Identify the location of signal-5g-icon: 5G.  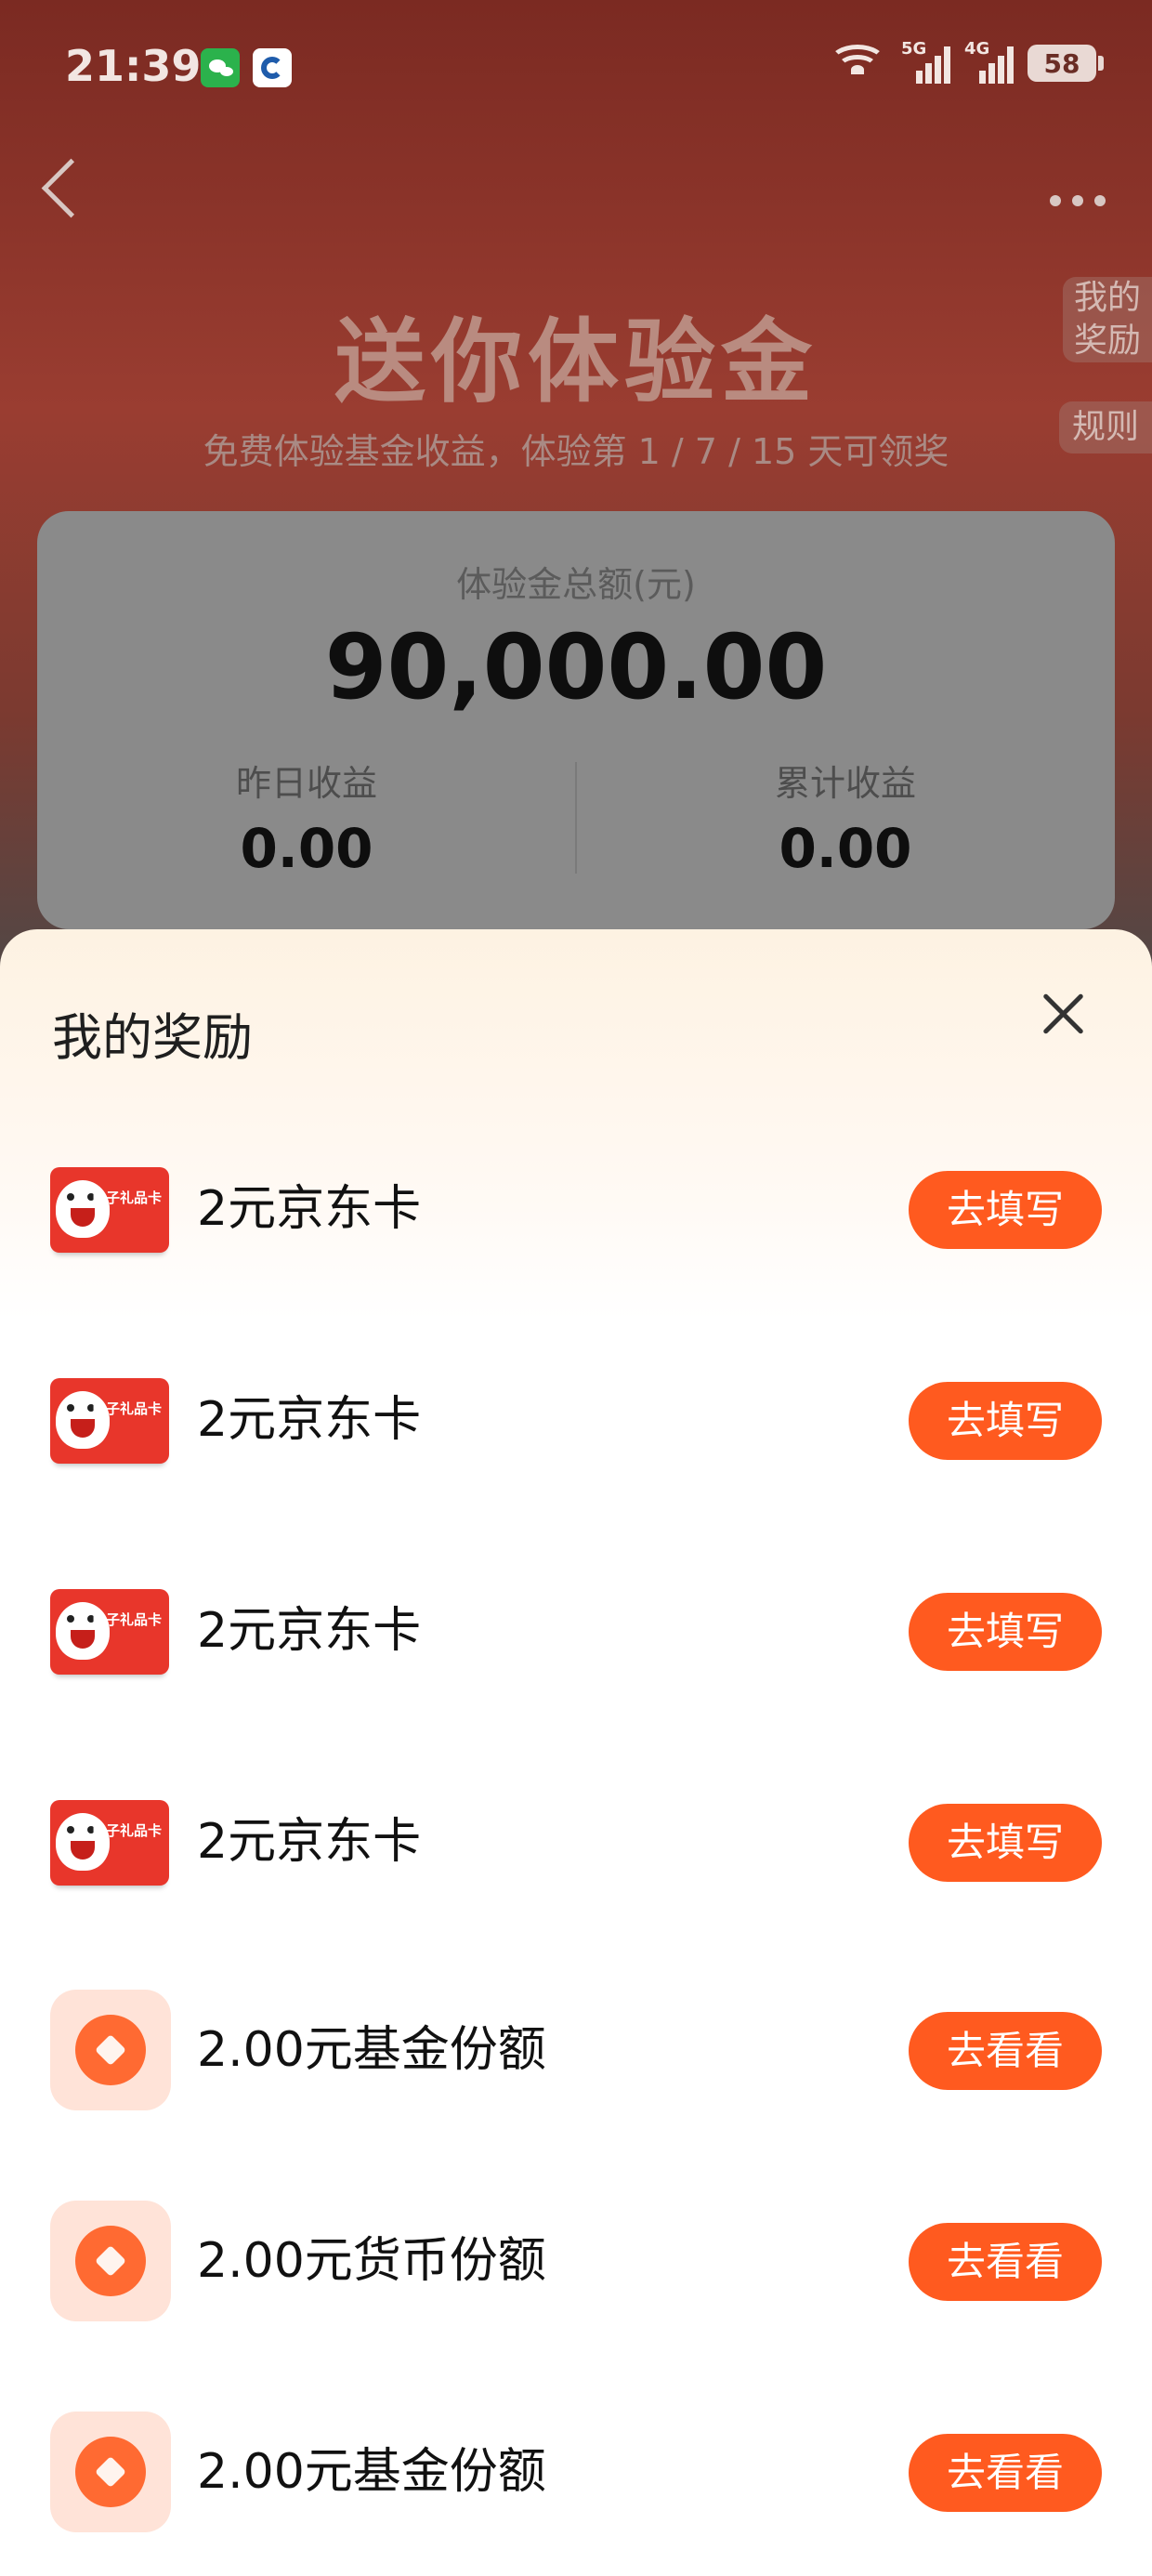
(925, 61).